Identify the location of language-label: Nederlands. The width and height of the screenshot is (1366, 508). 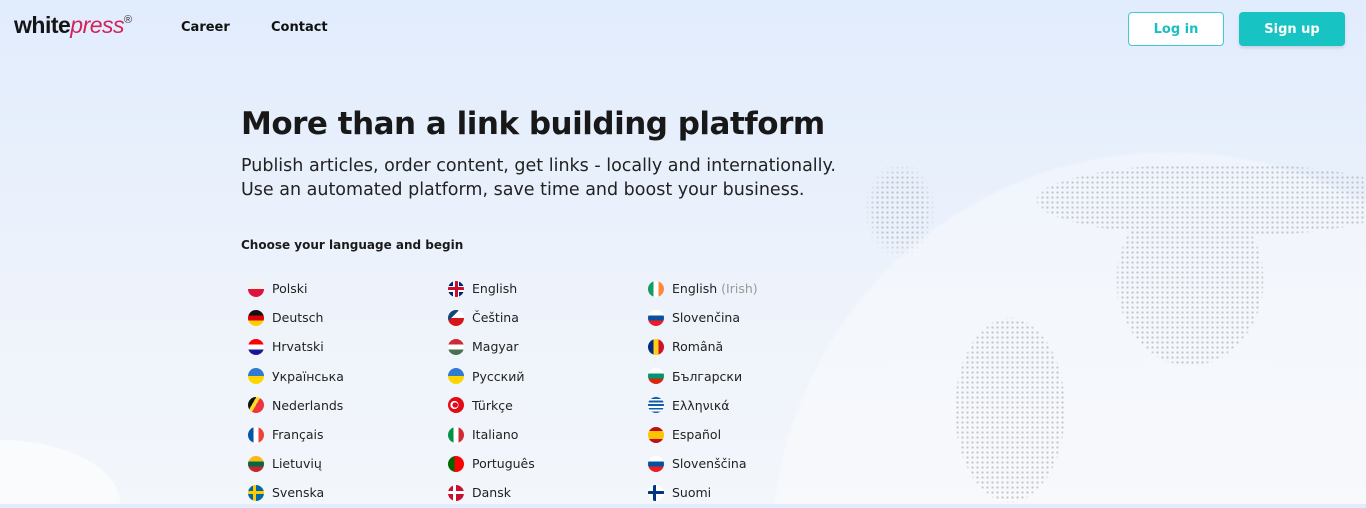
(308, 405).